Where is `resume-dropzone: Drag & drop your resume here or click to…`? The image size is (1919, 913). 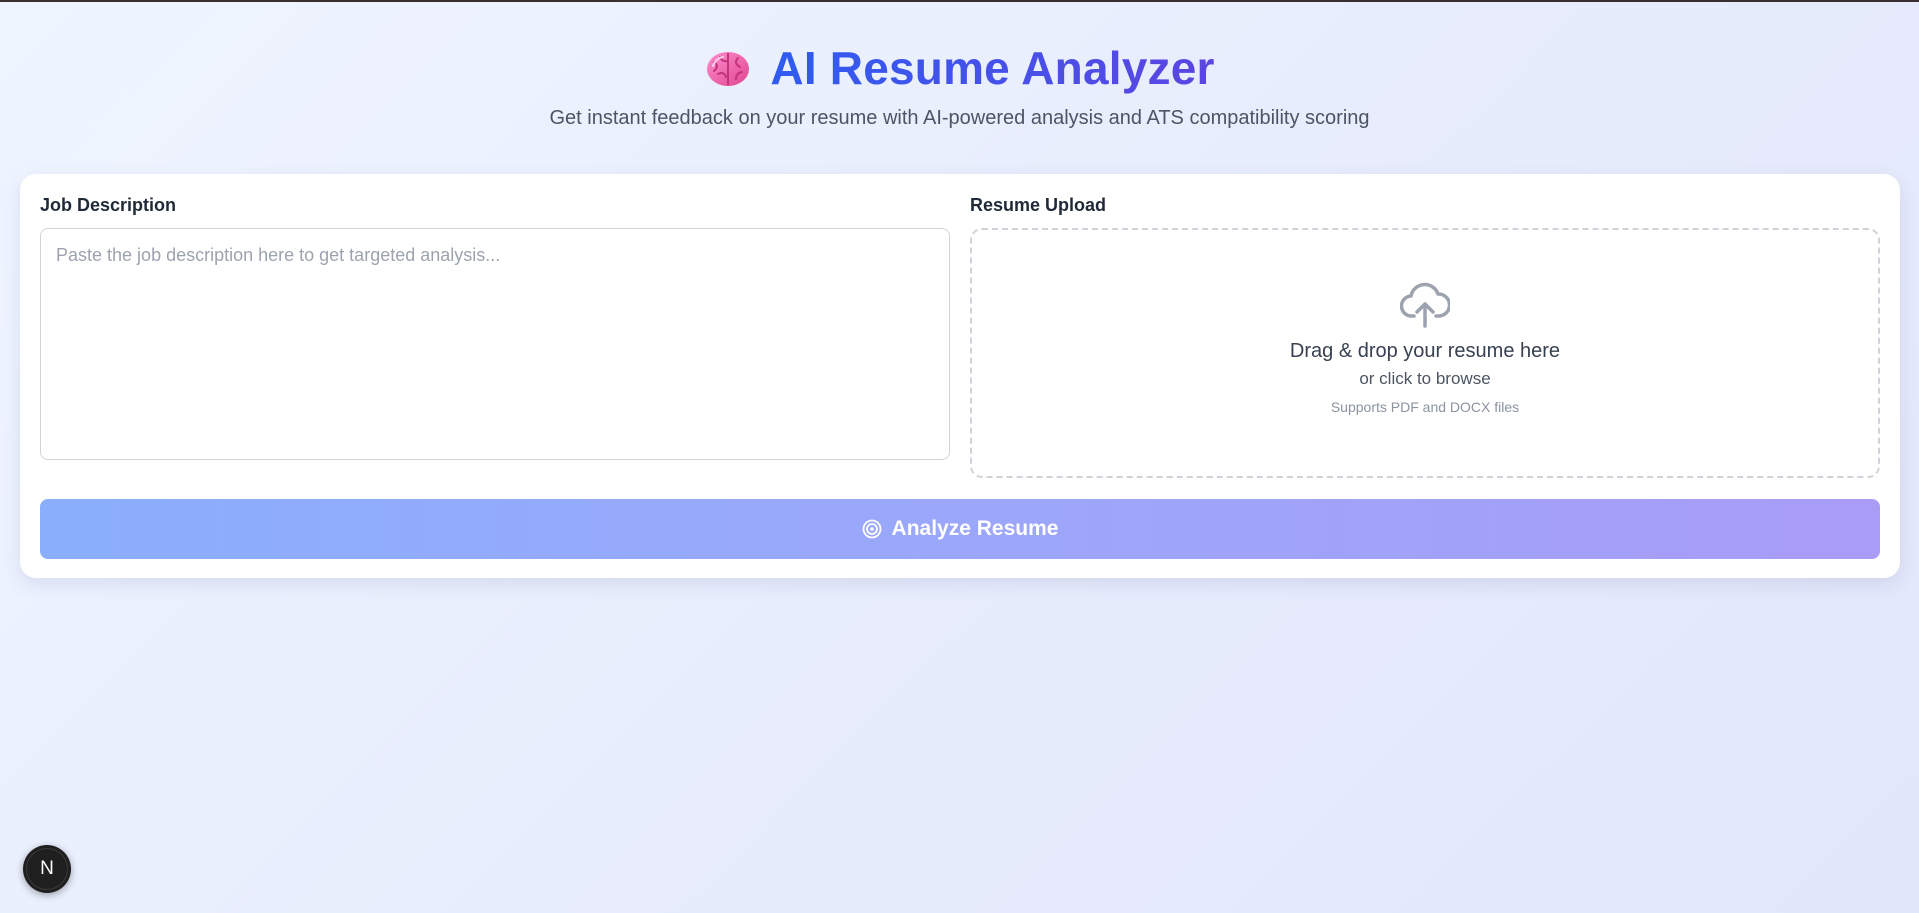 resume-dropzone: Drag & drop your resume here or click to… is located at coordinates (1425, 353).